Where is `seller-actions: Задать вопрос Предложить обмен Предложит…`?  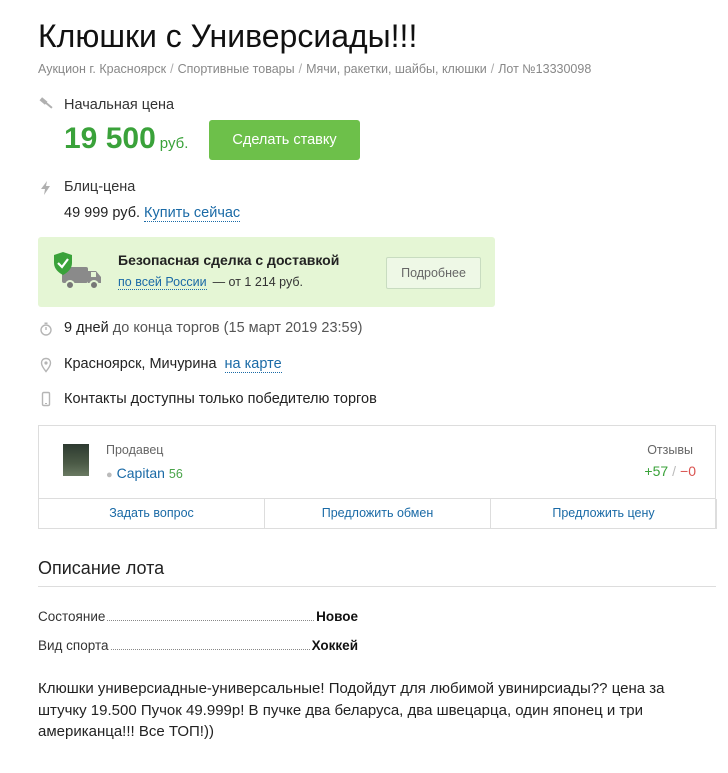 seller-actions: Задать вопрос Предложить обмен Предложит… is located at coordinates (377, 513).